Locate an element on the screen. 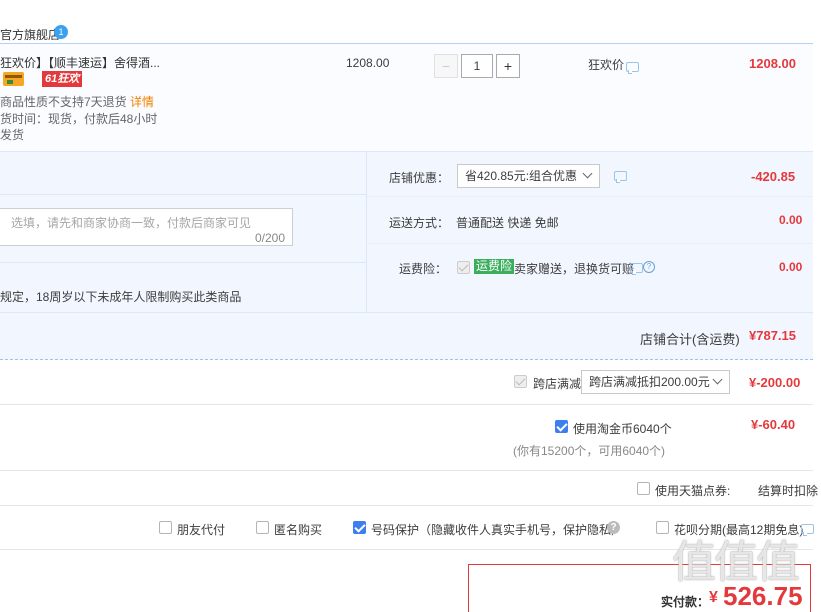 This screenshot has height=612, width=821. quantity-decrease-button: − is located at coordinates (446, 66).